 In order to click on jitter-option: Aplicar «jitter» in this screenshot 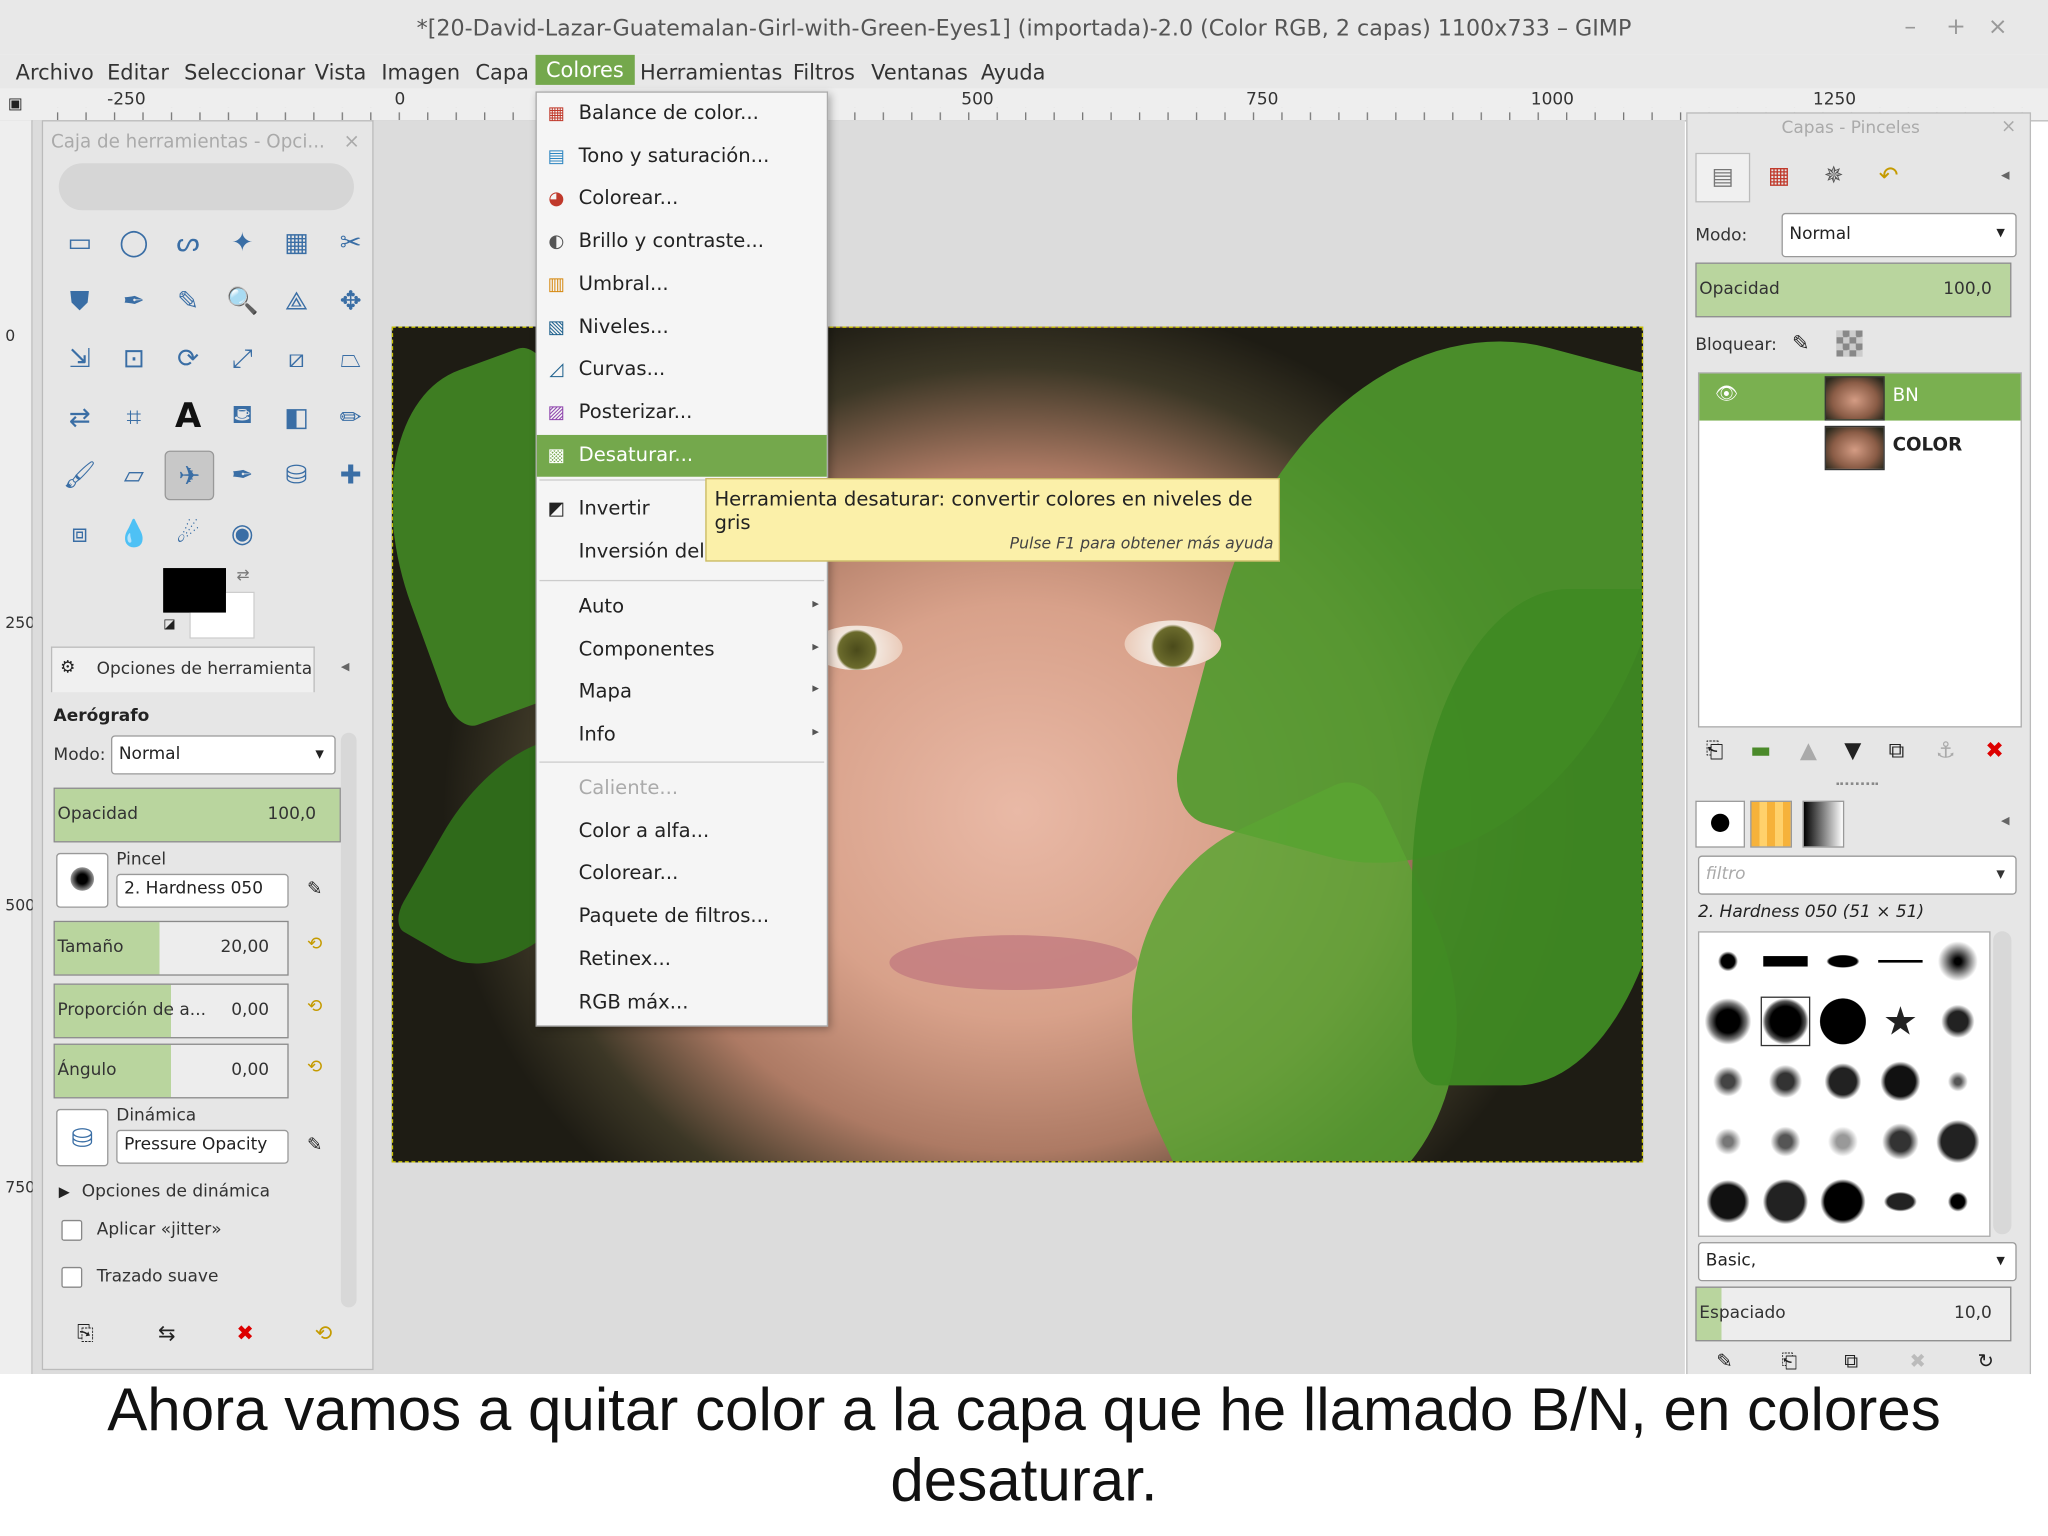, I will do `click(141, 1228)`.